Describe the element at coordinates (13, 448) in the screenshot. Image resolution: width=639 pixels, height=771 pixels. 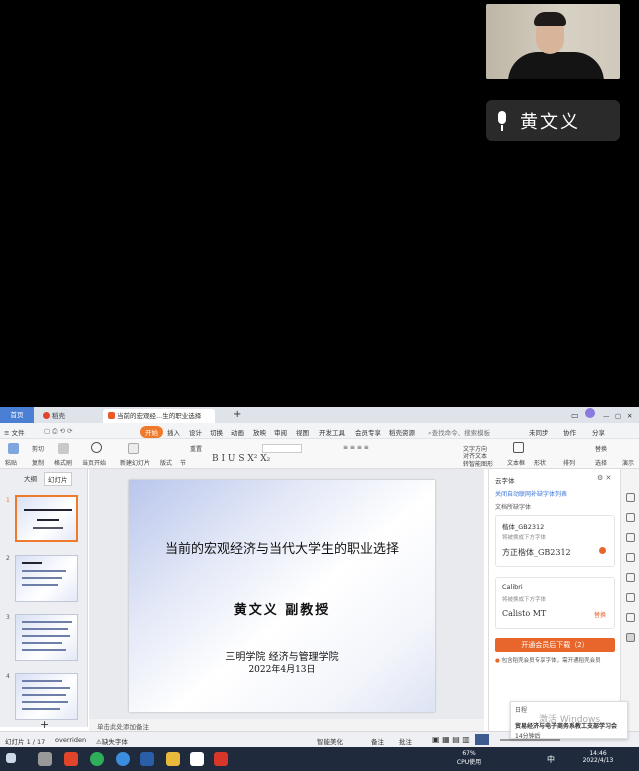
I see `paste-icon` at that location.